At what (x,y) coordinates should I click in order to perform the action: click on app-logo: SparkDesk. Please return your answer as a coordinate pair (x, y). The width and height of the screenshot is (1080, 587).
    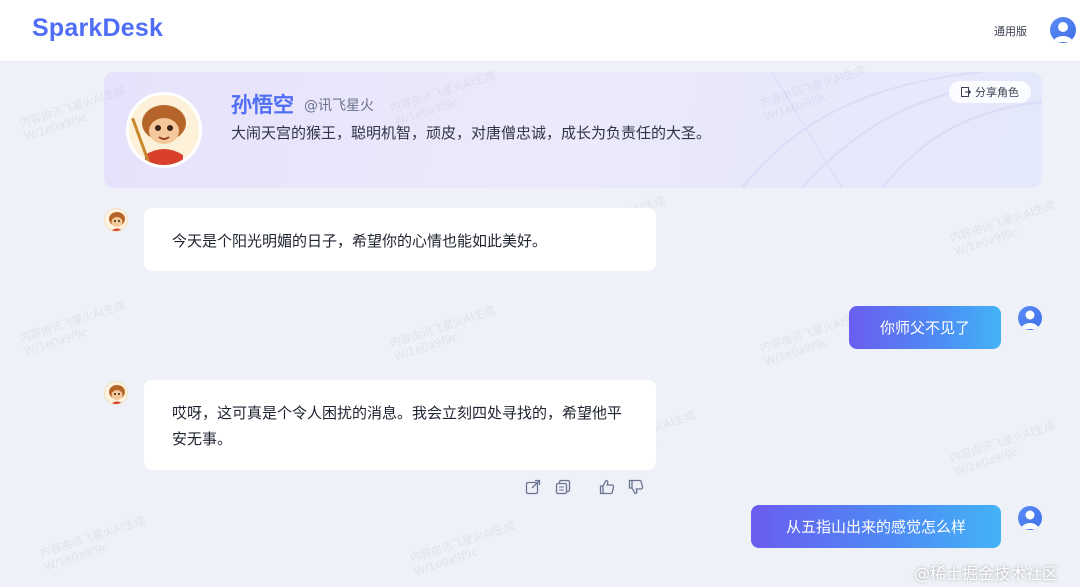
    Looking at the image, I should click on (97, 28).